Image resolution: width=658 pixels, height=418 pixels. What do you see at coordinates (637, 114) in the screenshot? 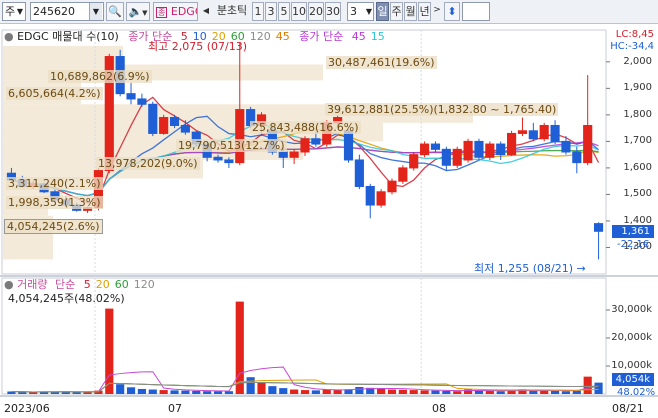
I see `price-tick-label: 1,800` at bounding box center [637, 114].